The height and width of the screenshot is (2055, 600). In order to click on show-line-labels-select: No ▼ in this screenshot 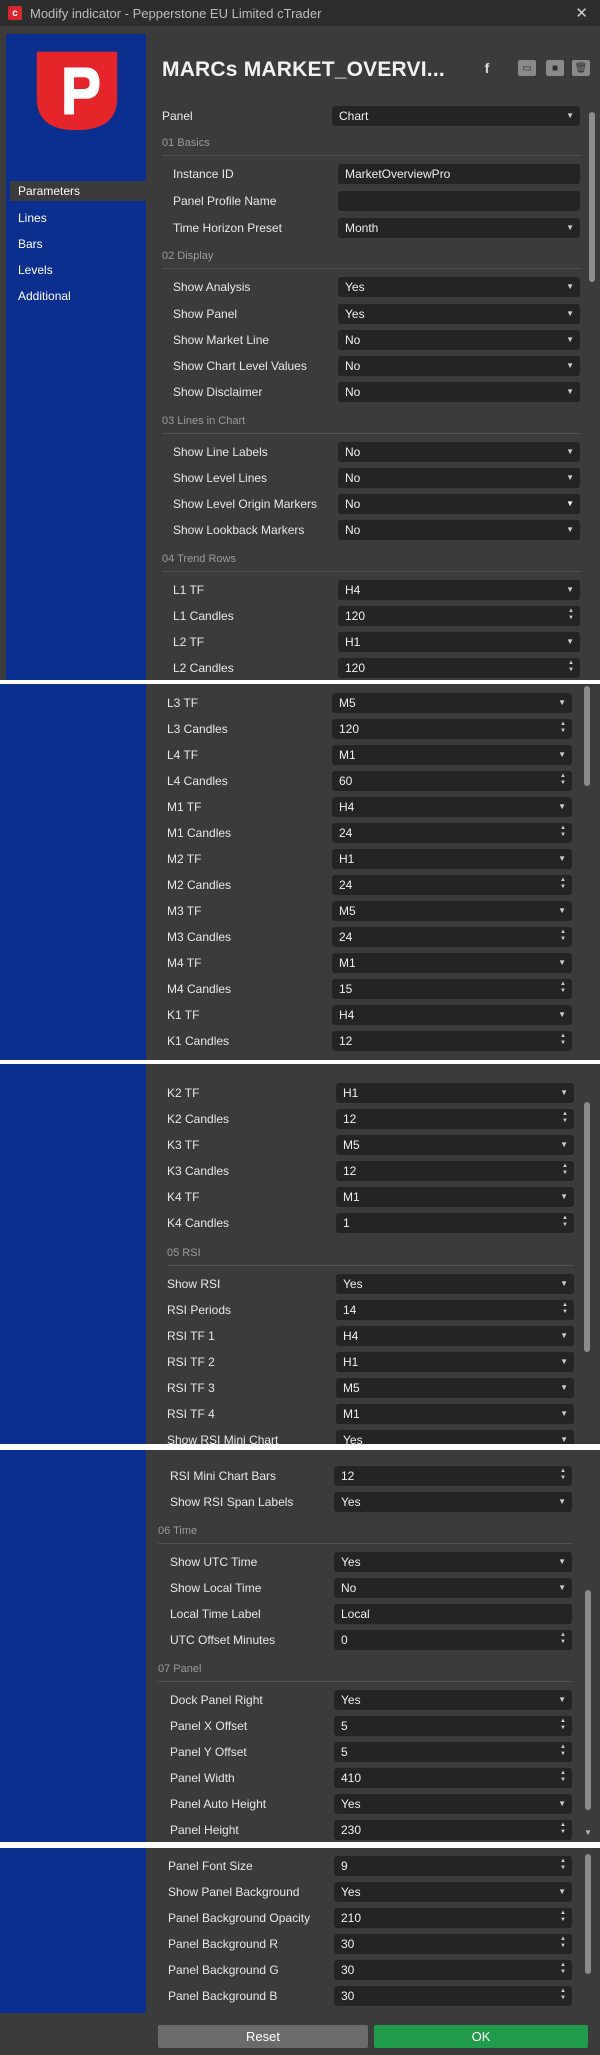, I will do `click(459, 452)`.